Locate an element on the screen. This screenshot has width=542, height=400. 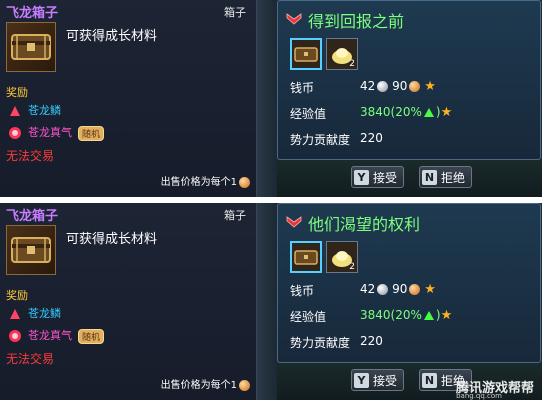
reject-button: N 拒绝 is located at coordinates (446, 177).